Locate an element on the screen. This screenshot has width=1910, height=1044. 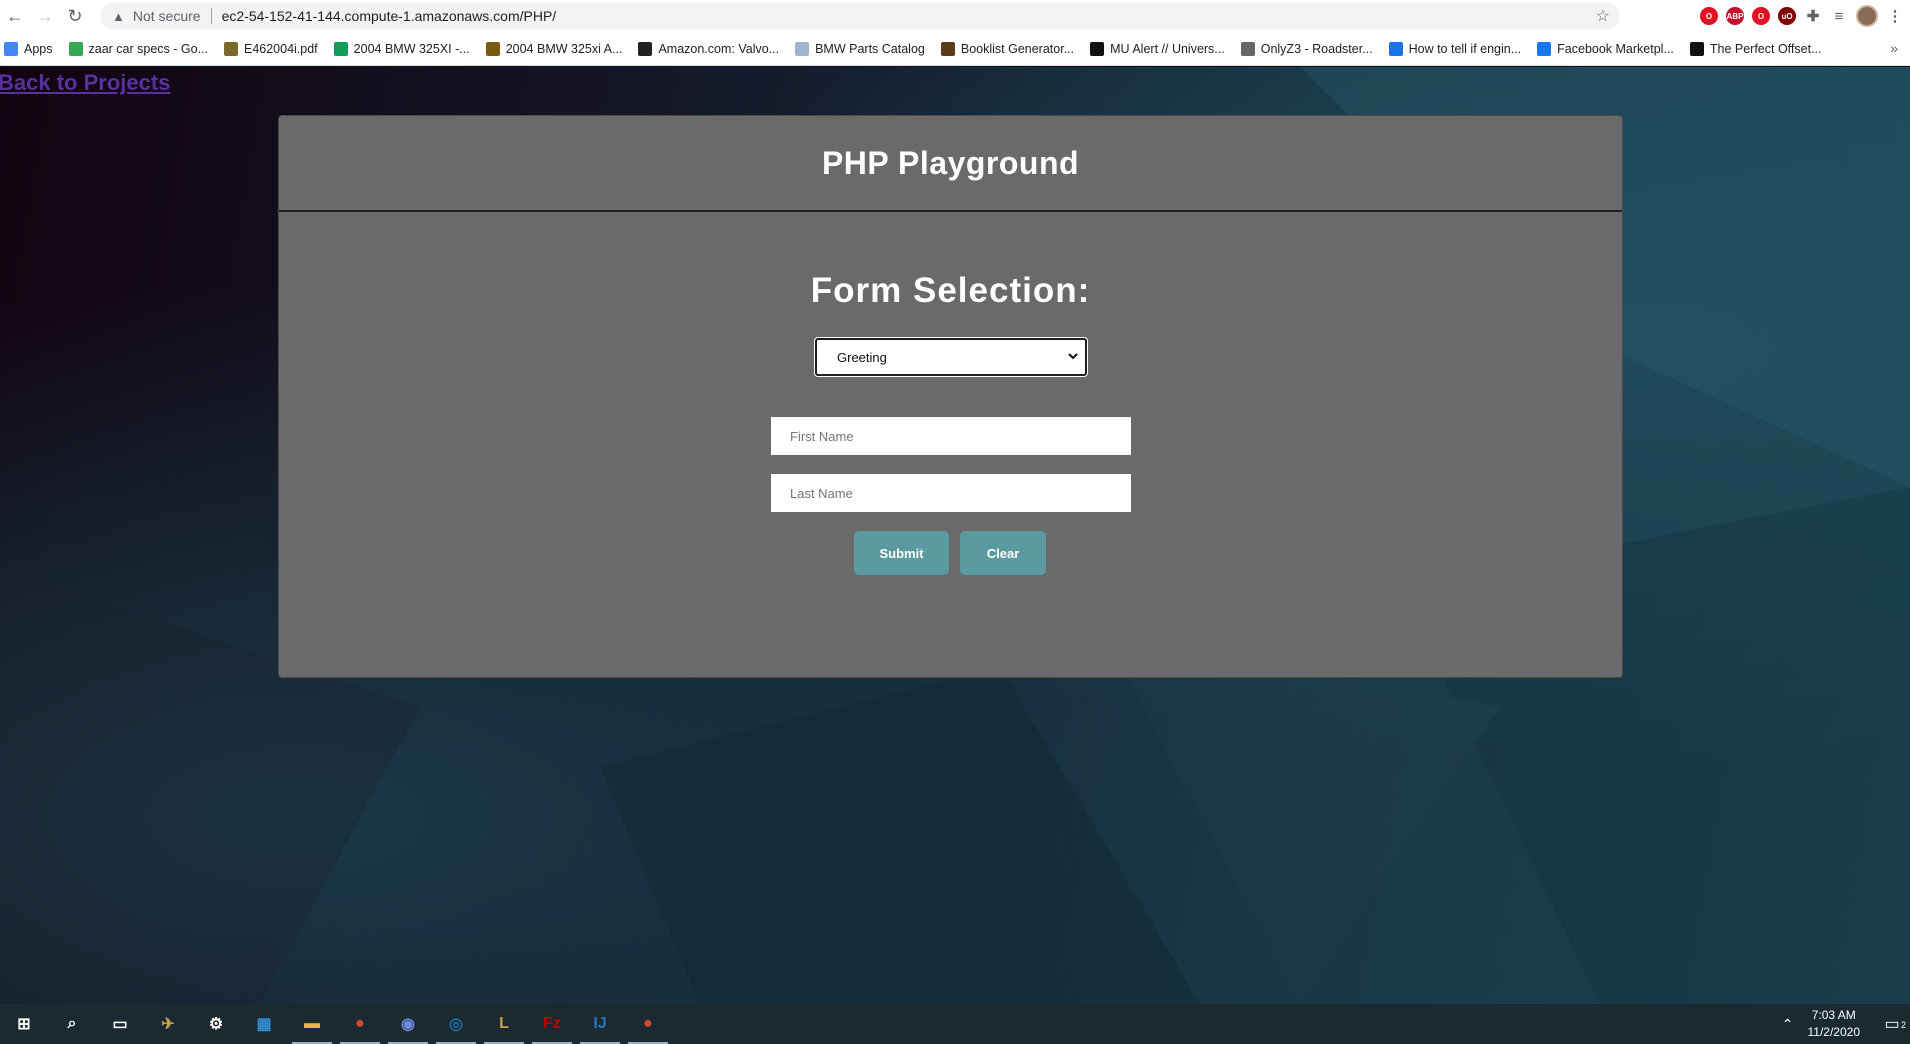
z3-logo-icon is located at coordinates (1247, 48).